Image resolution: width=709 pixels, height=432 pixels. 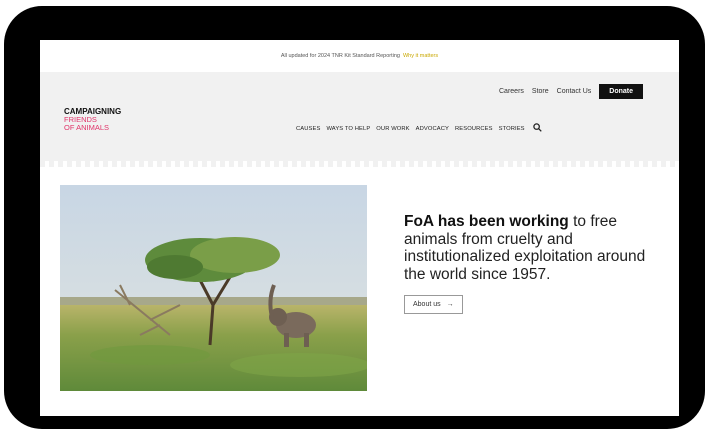 What do you see at coordinates (392, 129) in the screenshot?
I see `nav-item-our-work: OUR WORK` at bounding box center [392, 129].